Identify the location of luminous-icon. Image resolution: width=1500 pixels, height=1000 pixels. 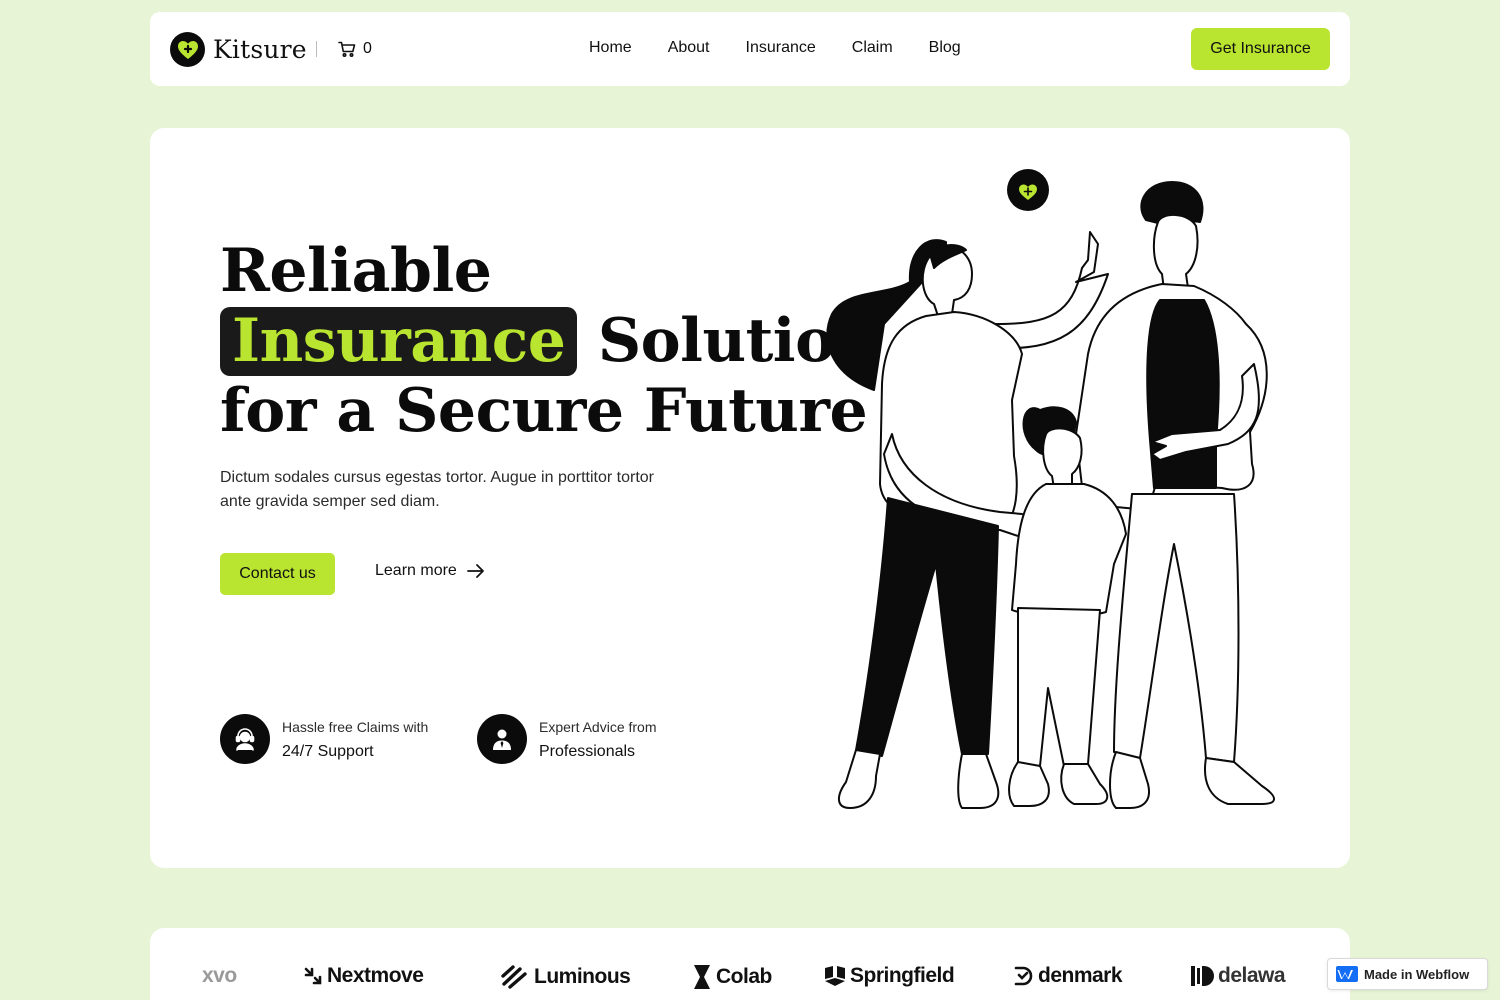
(514, 977).